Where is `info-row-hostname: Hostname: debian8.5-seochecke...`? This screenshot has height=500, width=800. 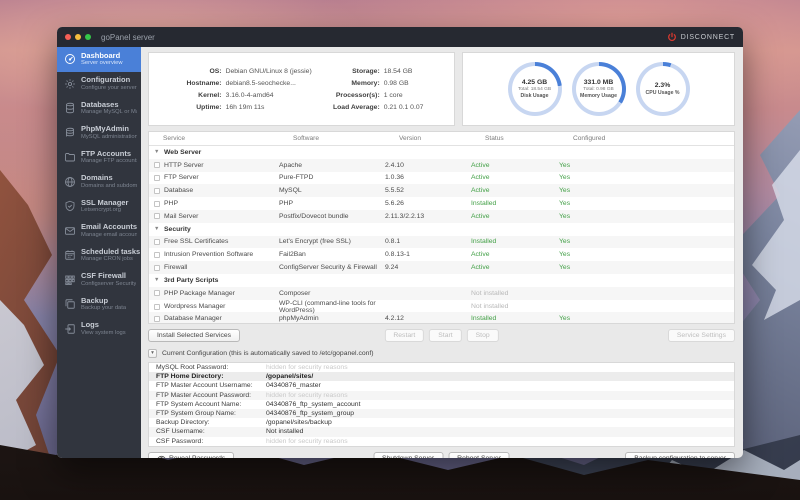 info-row-hostname: Hostname: debian8.5-seochecke... is located at coordinates (246, 83).